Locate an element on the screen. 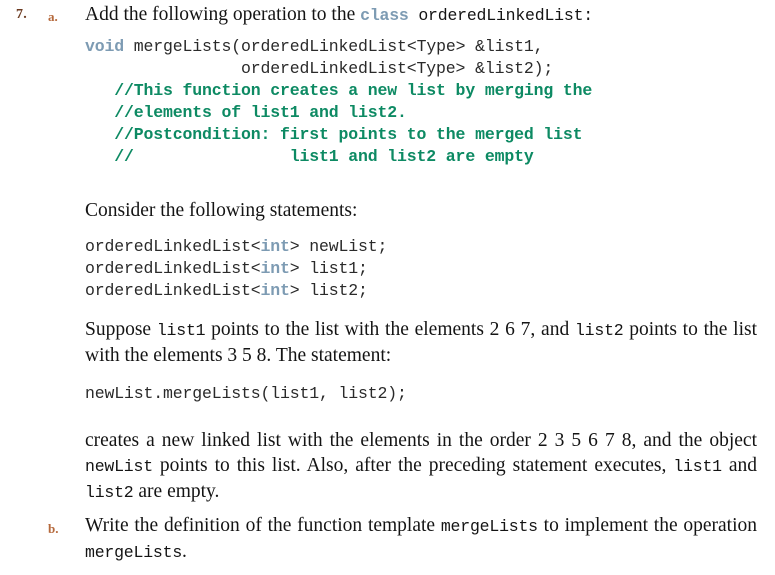 This screenshot has height=575, width=775. var-line-2-pre: orderedLinkedList< is located at coordinates (173, 268).